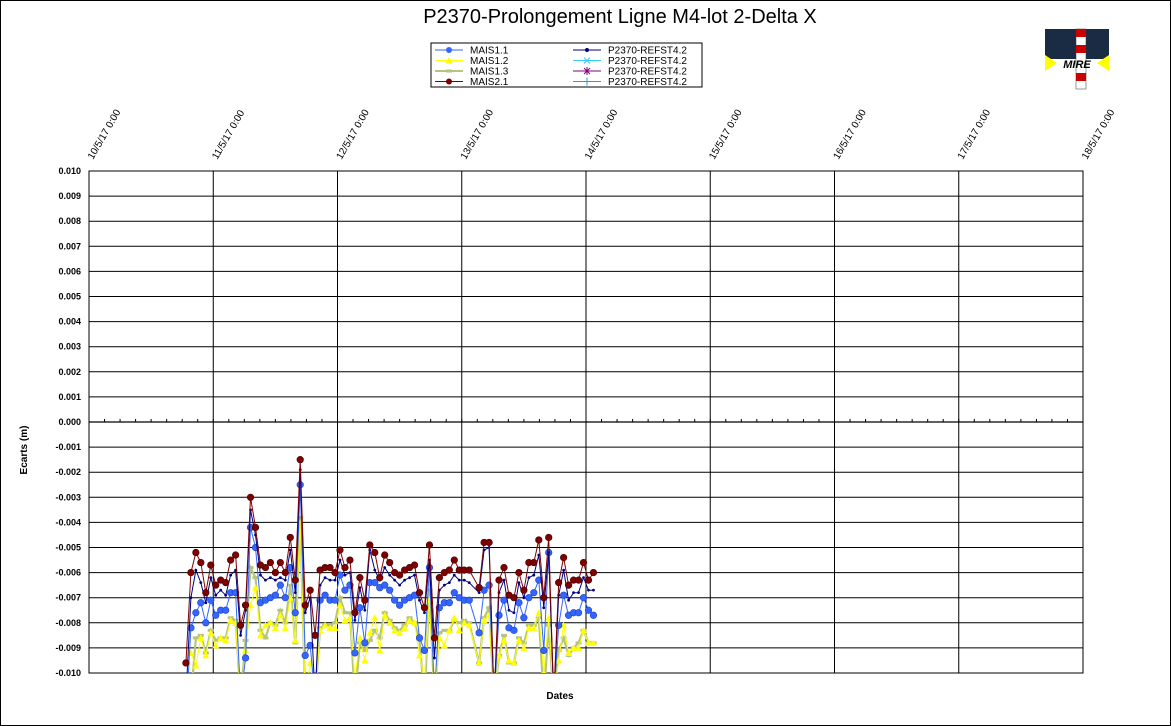 The image size is (1171, 726). Describe the element at coordinates (69, 372) in the screenshot. I see `y-tick-label: 0.002` at that location.